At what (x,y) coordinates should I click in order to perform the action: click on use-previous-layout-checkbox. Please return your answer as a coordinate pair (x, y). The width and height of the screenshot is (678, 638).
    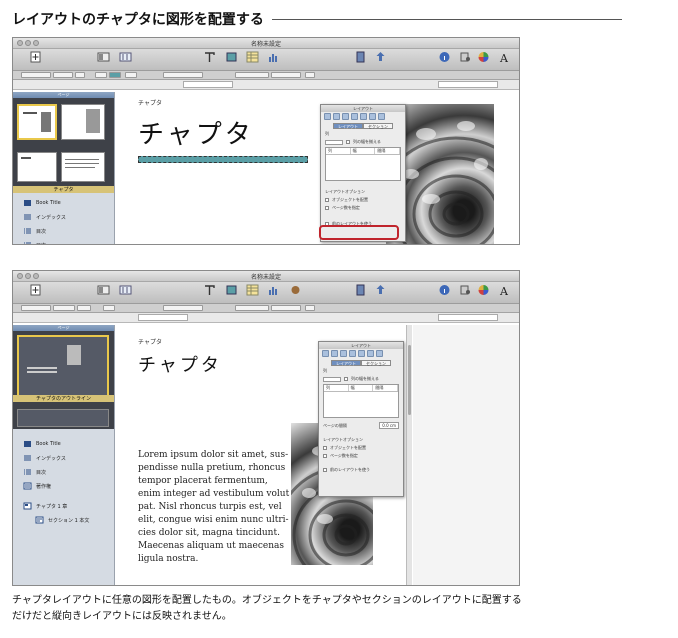
    Looking at the image, I should click on (325, 470).